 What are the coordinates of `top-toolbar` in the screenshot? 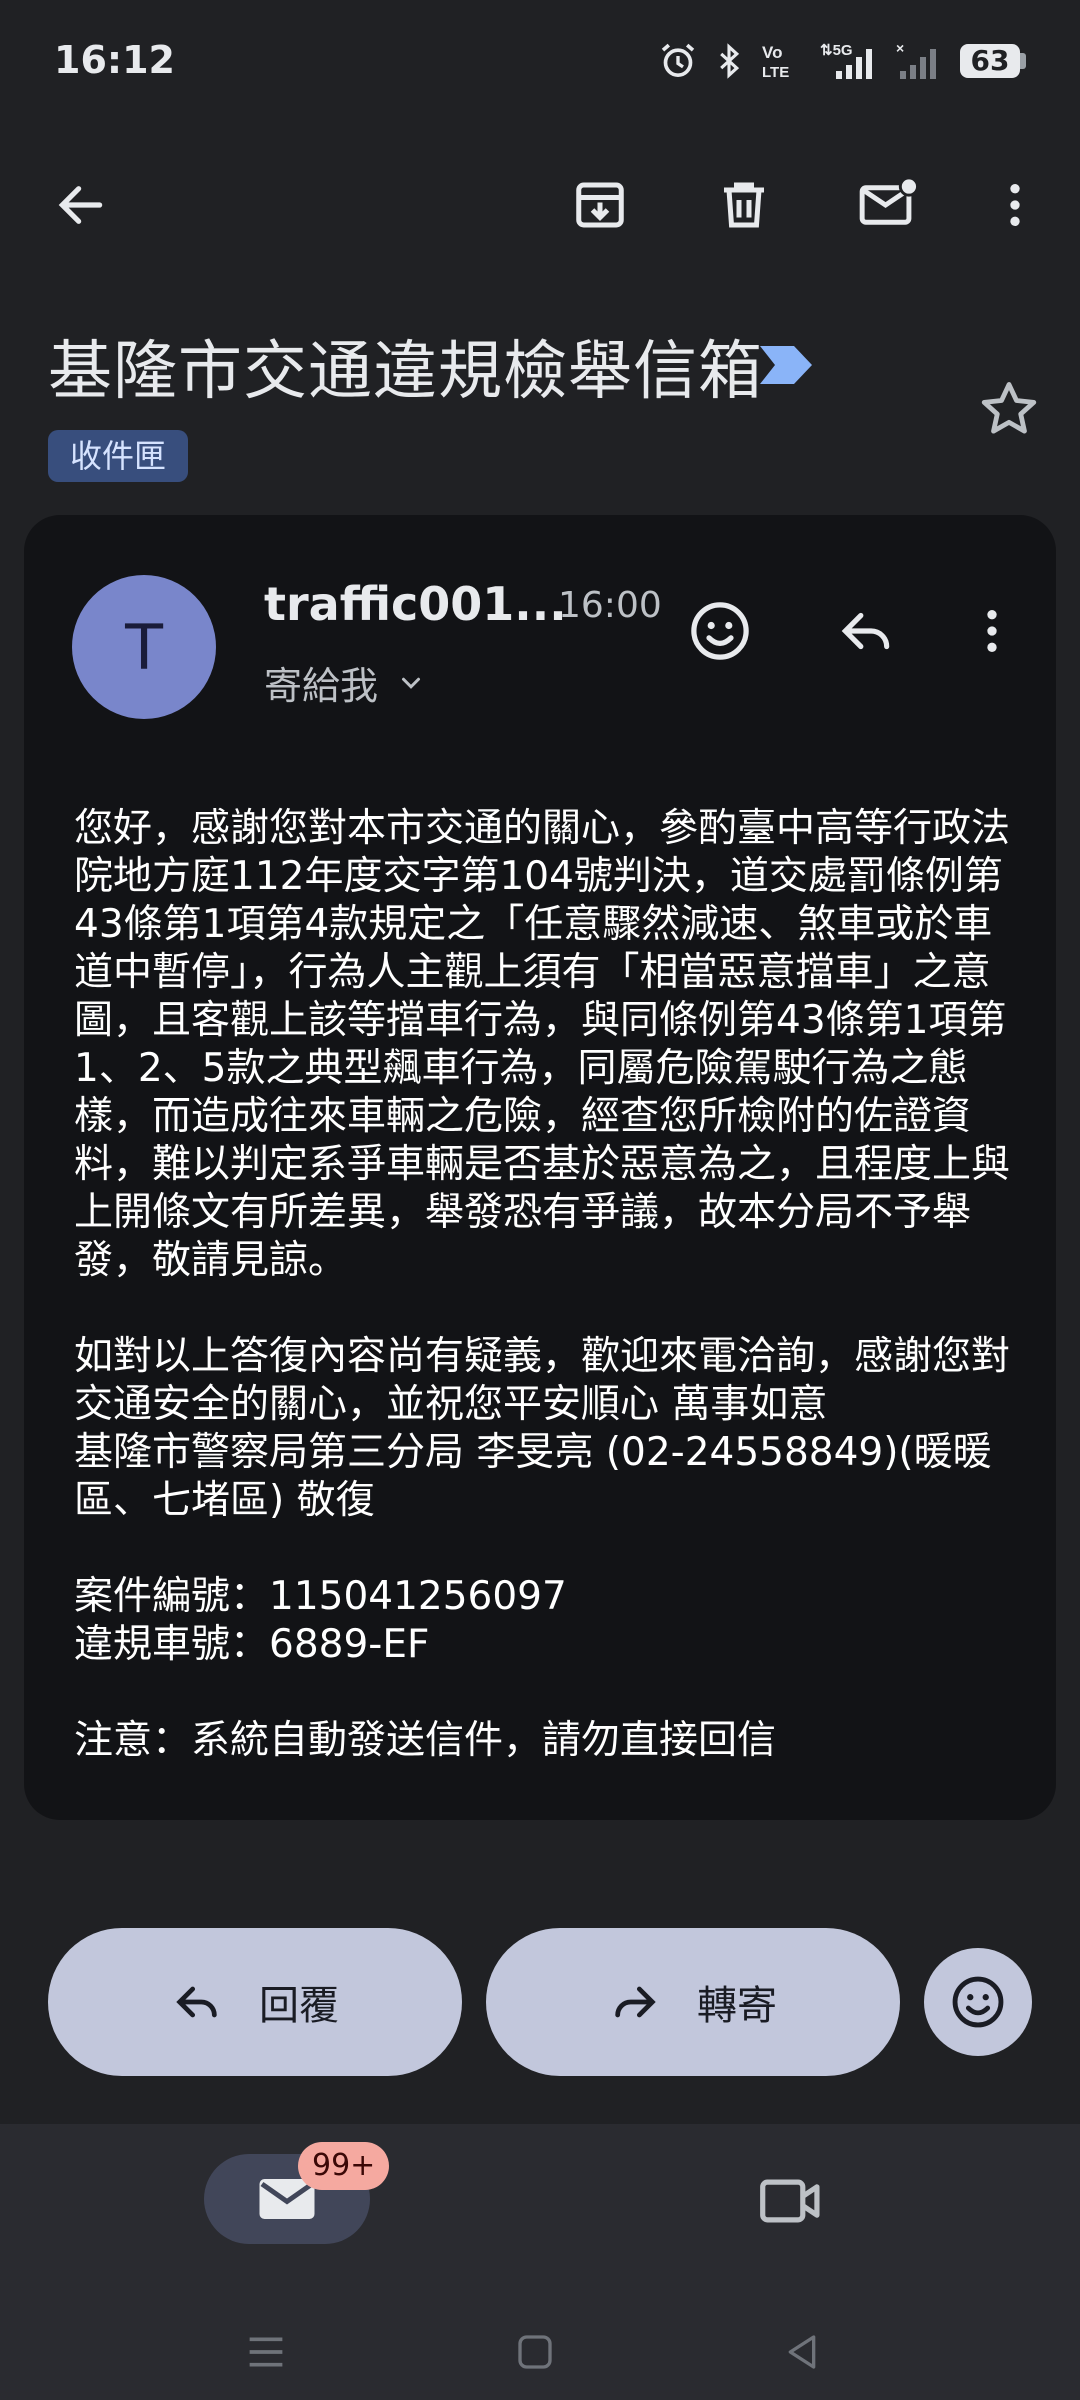 It's located at (540, 205).